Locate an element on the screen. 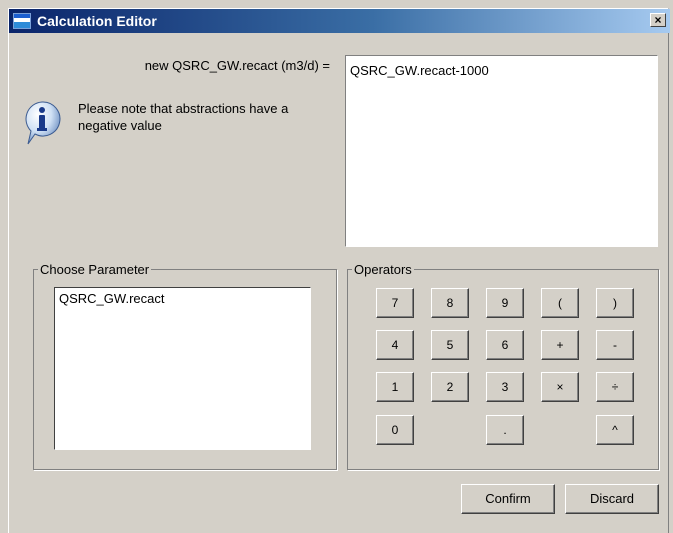 The width and height of the screenshot is (673, 533). key-multiply: × is located at coordinates (560, 387).